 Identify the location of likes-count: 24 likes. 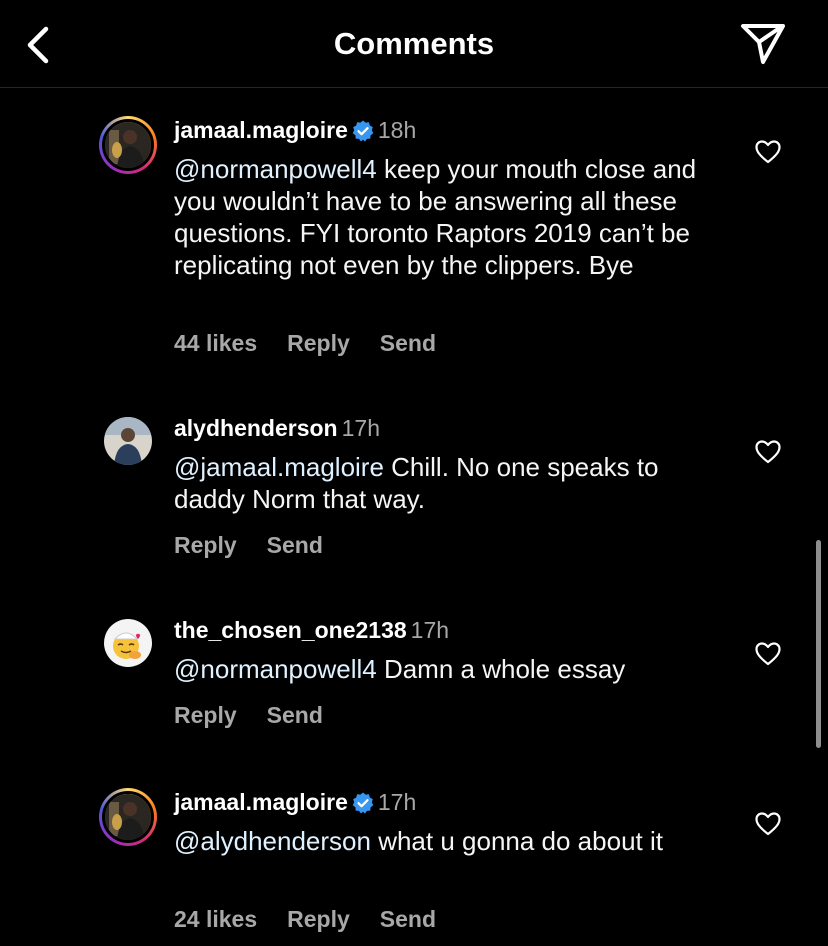
(215, 919).